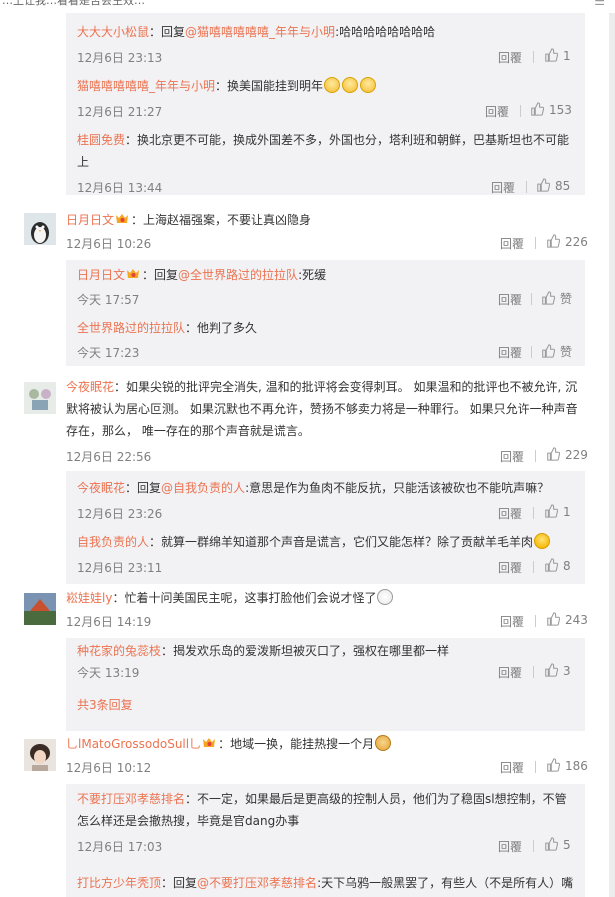 Image resolution: width=615 pixels, height=897 pixels. What do you see at coordinates (108, 353) in the screenshot?
I see `reply-time: 今天 17:23` at bounding box center [108, 353].